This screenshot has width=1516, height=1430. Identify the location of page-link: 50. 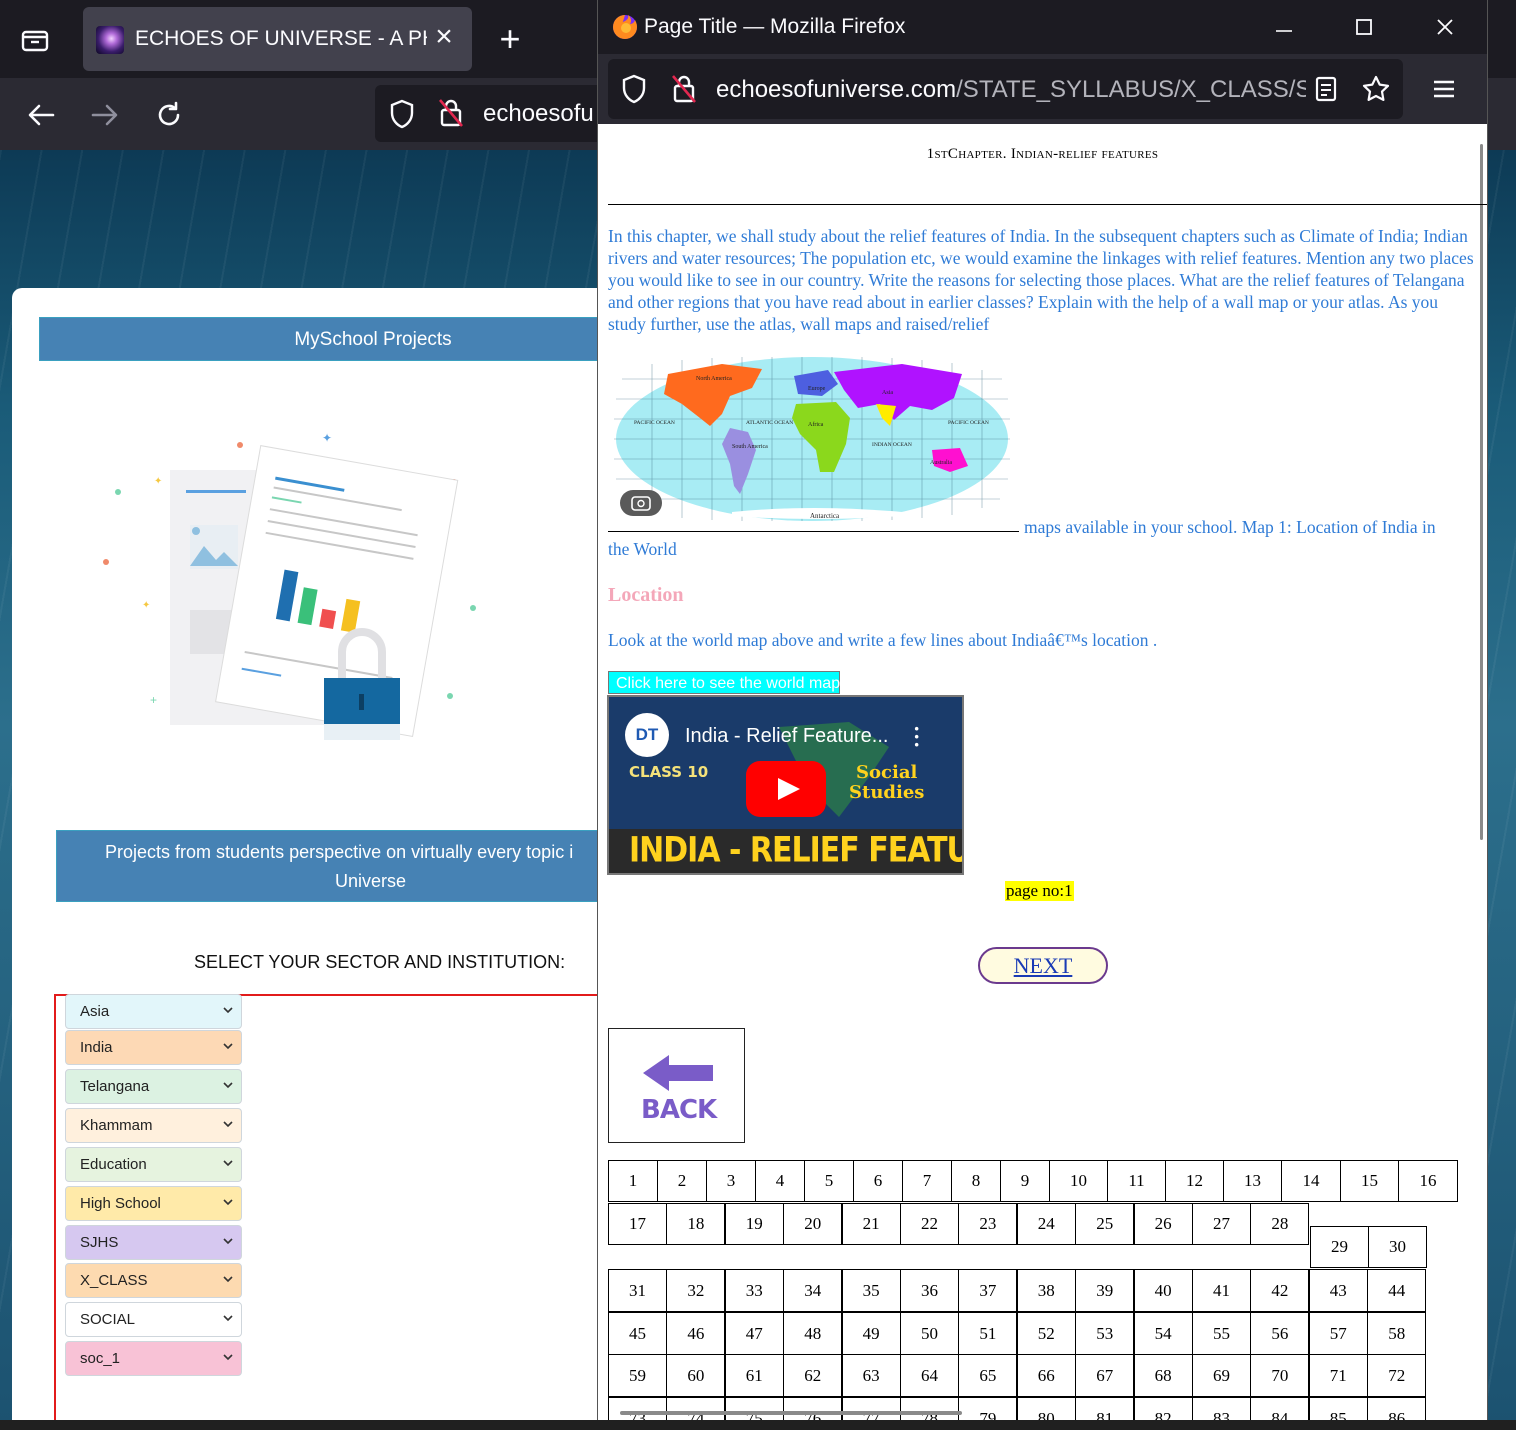
(929, 1333).